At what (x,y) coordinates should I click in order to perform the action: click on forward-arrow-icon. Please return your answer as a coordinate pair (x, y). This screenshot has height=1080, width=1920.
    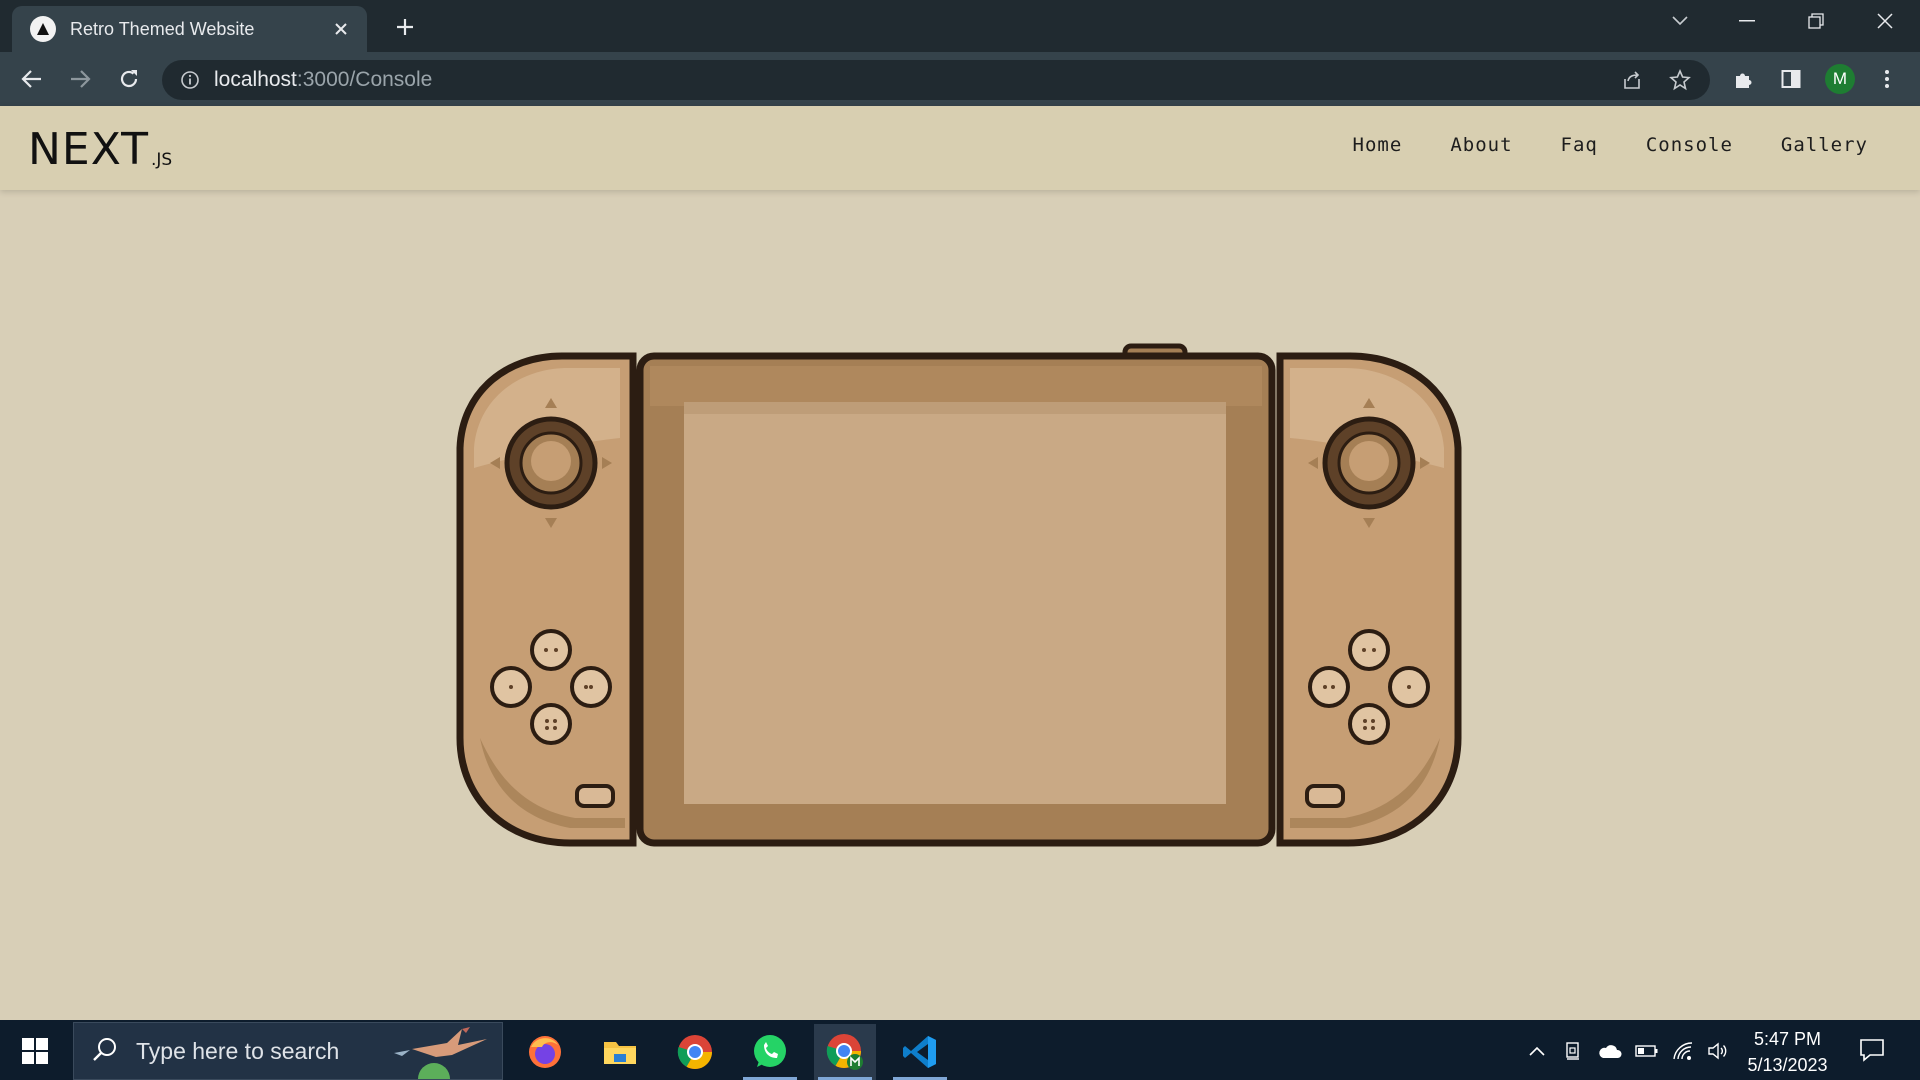
    Looking at the image, I should click on (80, 79).